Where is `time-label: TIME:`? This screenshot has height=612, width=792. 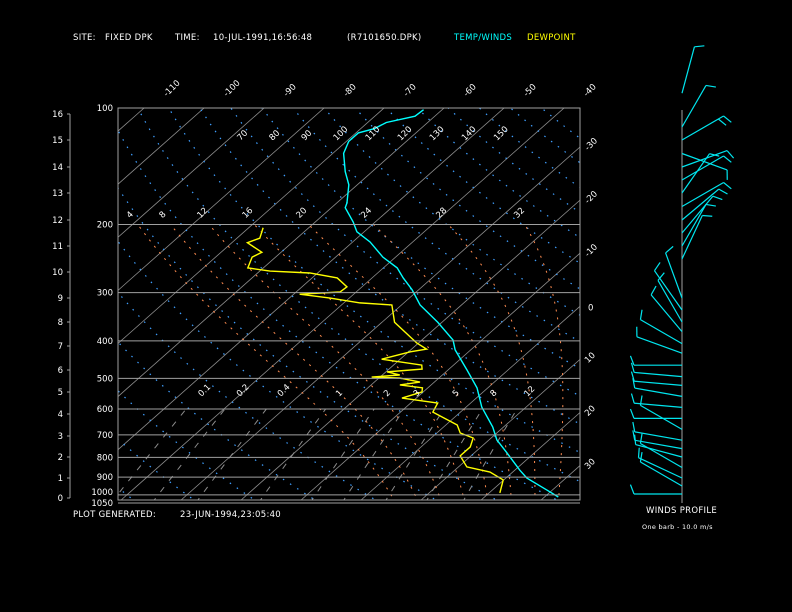 time-label: TIME: is located at coordinates (187, 38).